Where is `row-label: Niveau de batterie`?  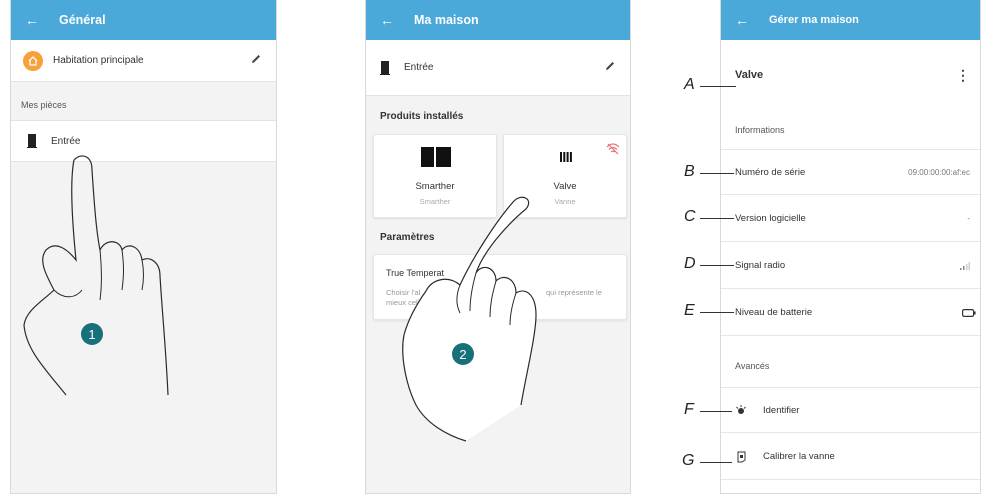 row-label: Niveau de batterie is located at coordinates (774, 312).